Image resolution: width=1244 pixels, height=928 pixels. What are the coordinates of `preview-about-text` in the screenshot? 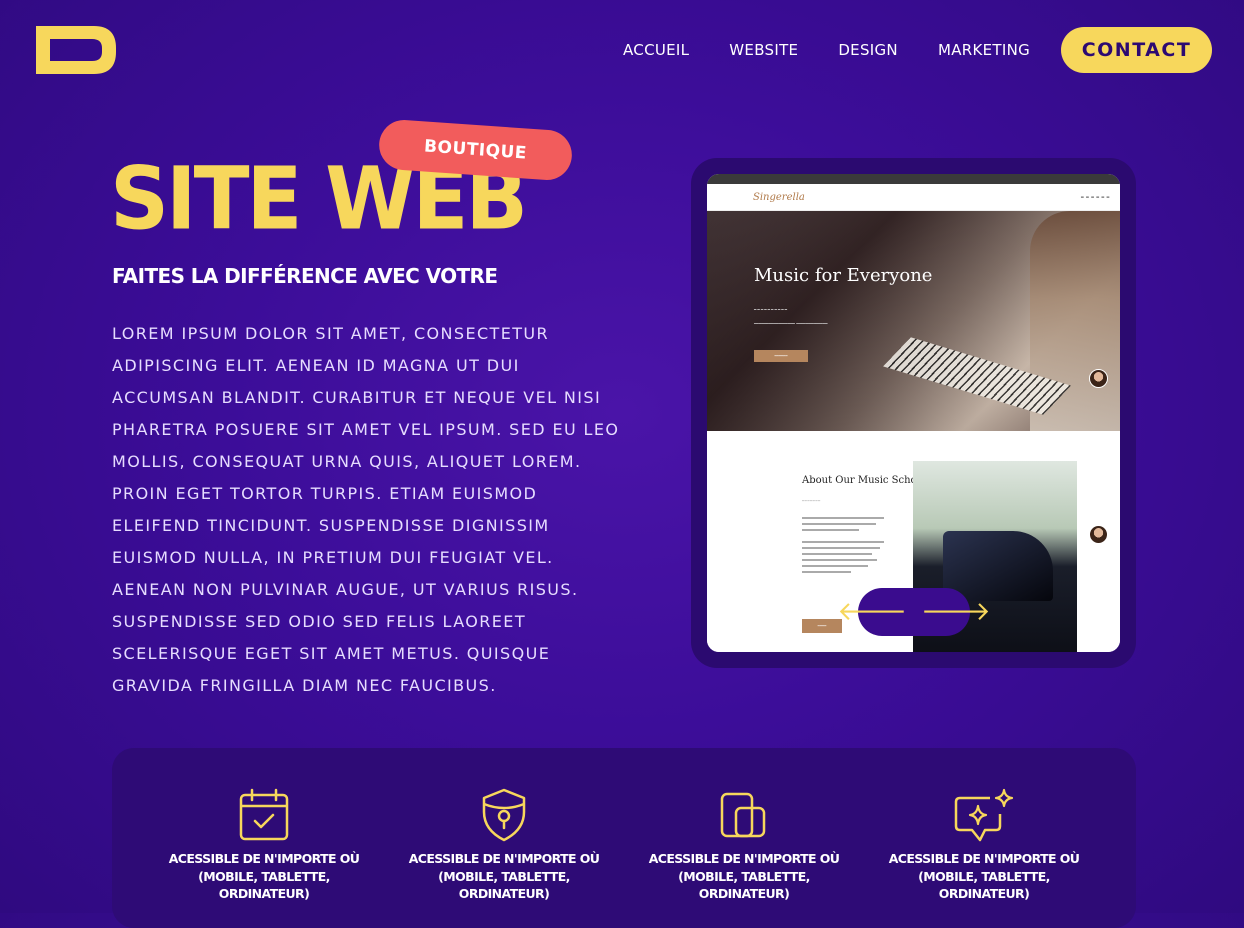 It's located at (843, 547).